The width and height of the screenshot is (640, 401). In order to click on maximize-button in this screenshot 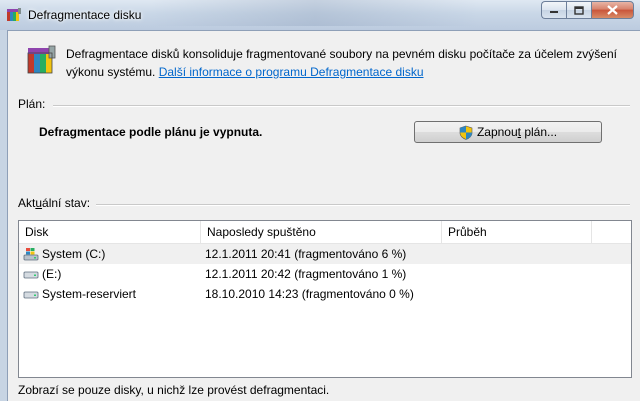, I will do `click(578, 10)`.